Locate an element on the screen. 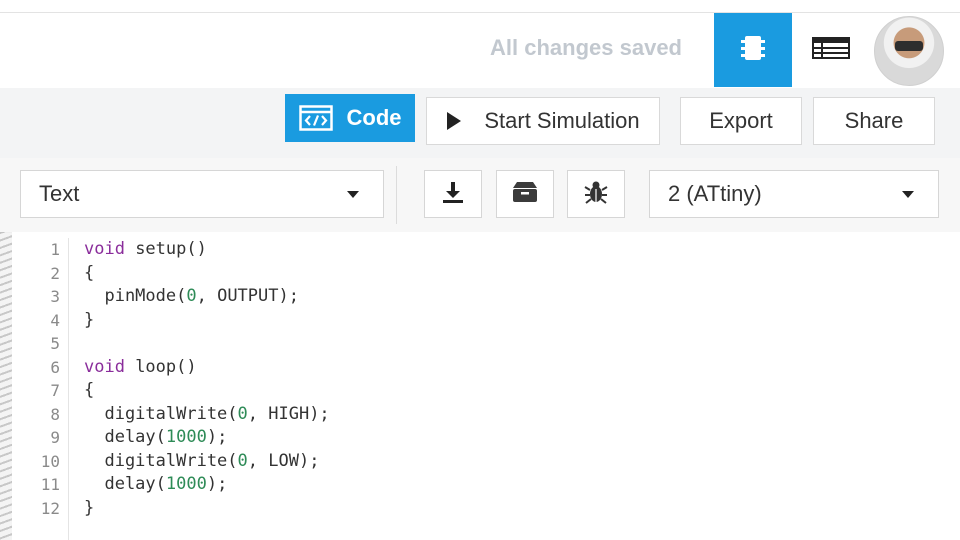 The width and height of the screenshot is (960, 540). line-number: 12 is located at coordinates (50, 508).